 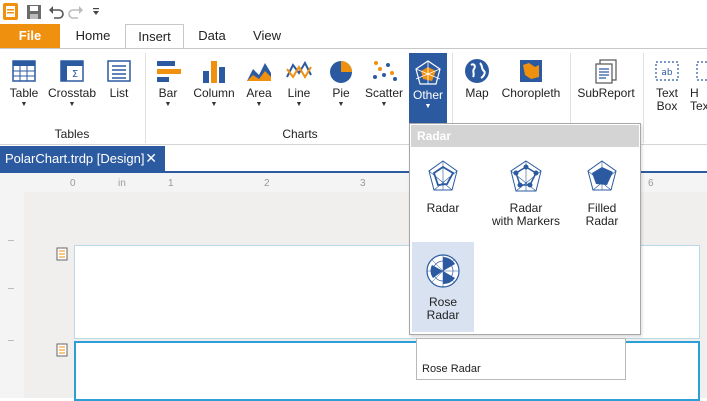 I want to click on html-textbox-button: H Tex, so click(x=698, y=85).